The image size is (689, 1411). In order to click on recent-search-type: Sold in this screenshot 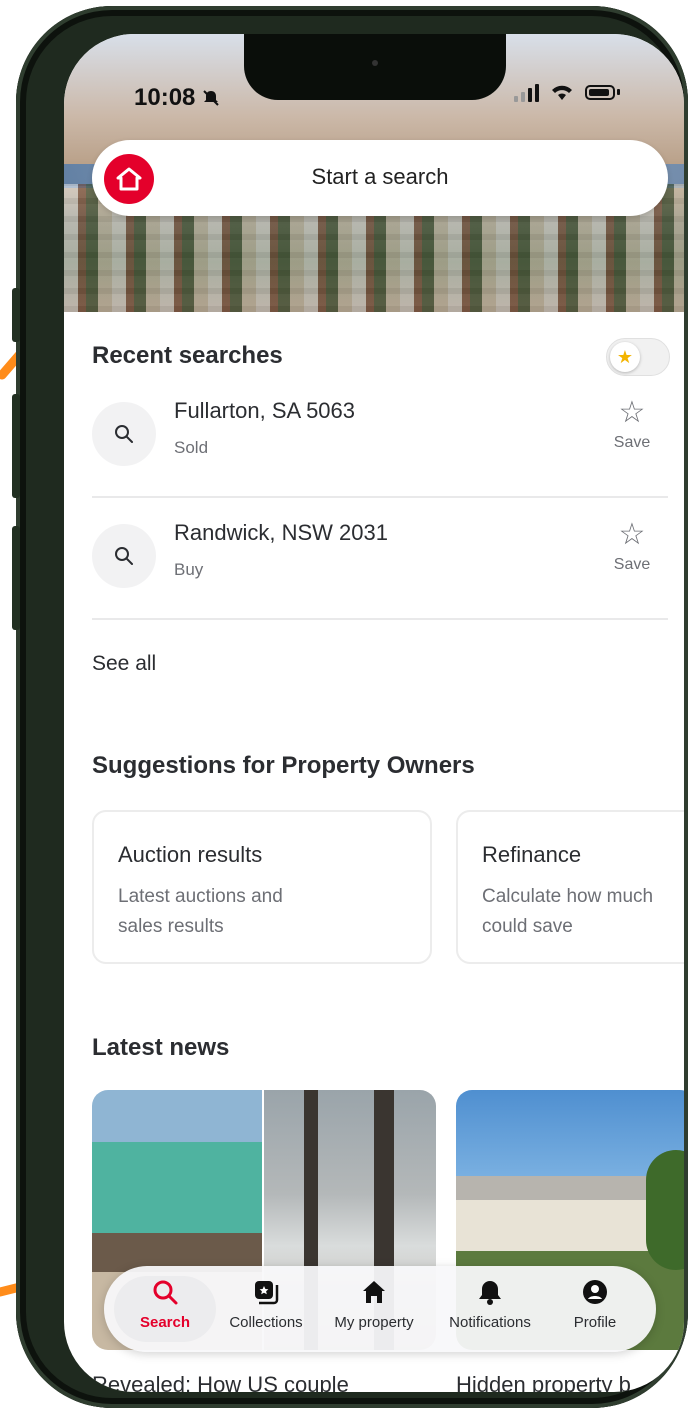, I will do `click(191, 447)`.